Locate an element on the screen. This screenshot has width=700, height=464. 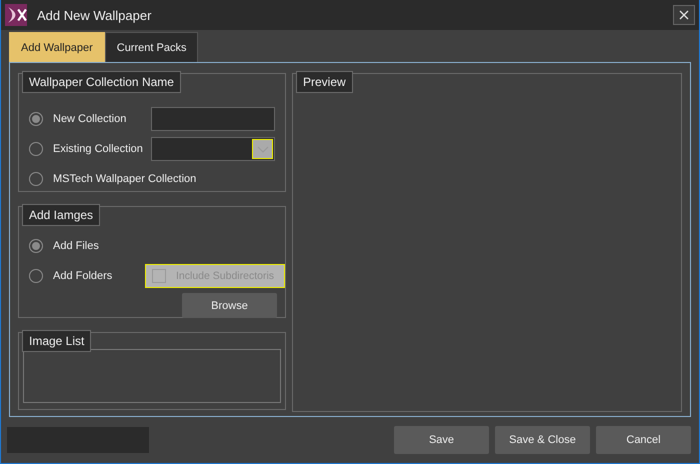
group-title: Image List is located at coordinates (57, 341).